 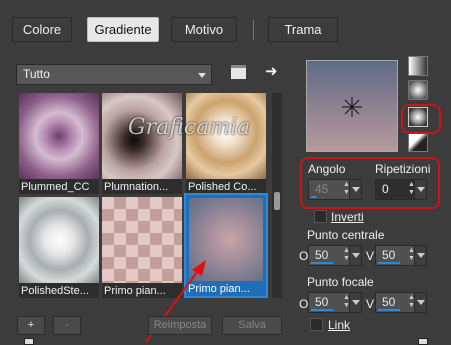 I want to click on watermark-logo: Graficamia, so click(x=189, y=127).